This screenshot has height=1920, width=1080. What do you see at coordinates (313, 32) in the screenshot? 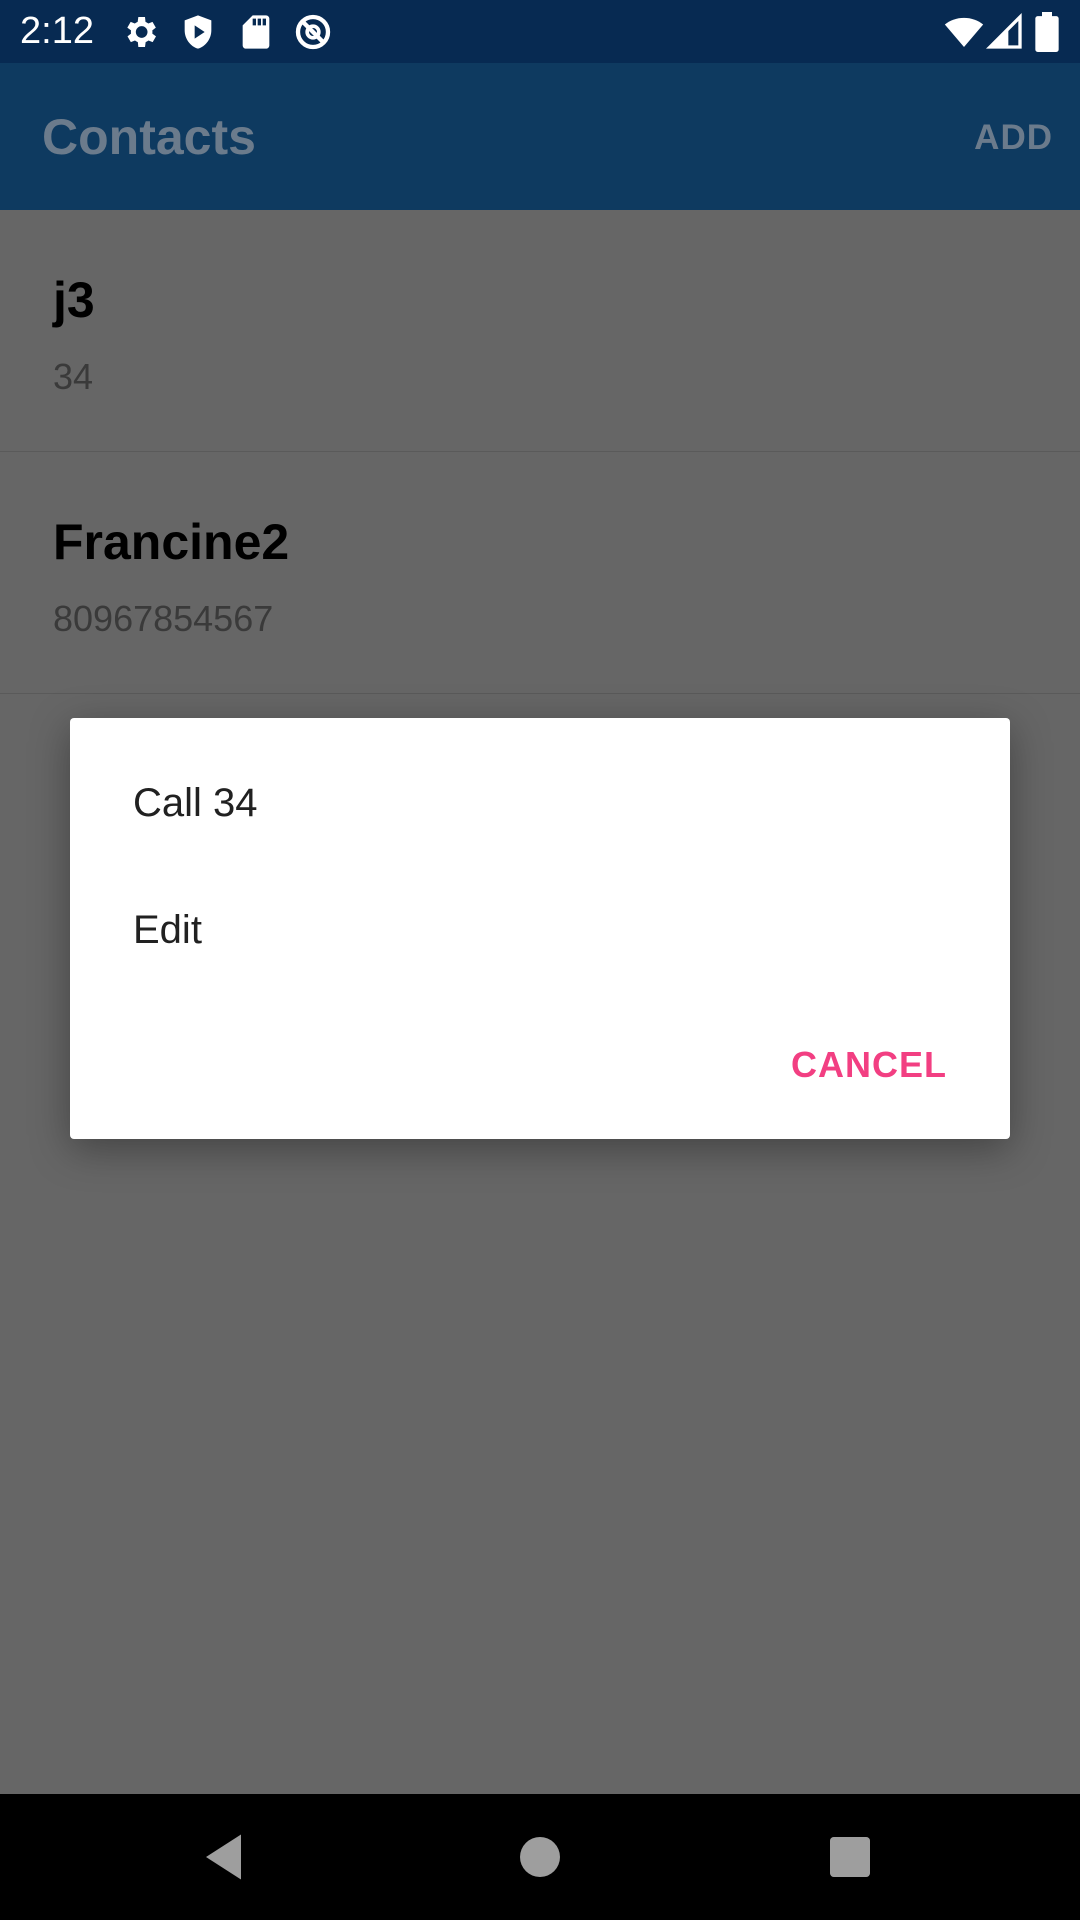
I see `no-sync-icon` at bounding box center [313, 32].